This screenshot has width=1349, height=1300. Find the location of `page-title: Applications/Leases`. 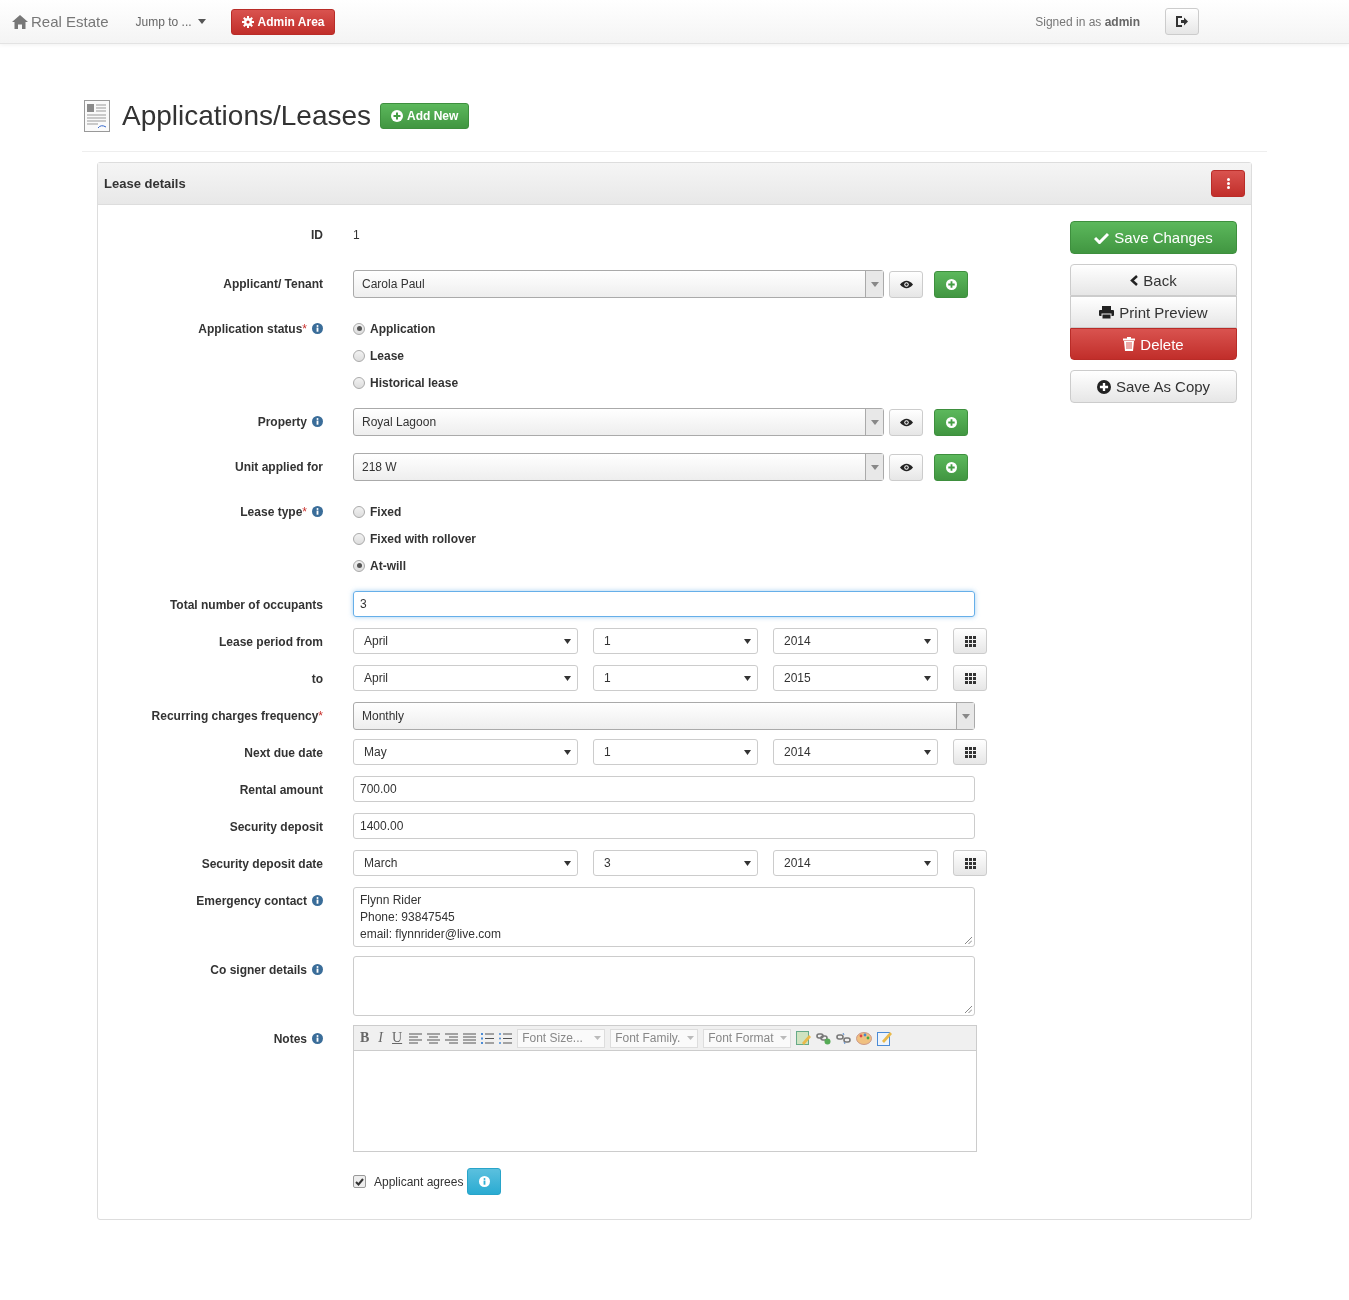

page-title: Applications/Leases is located at coordinates (247, 116).